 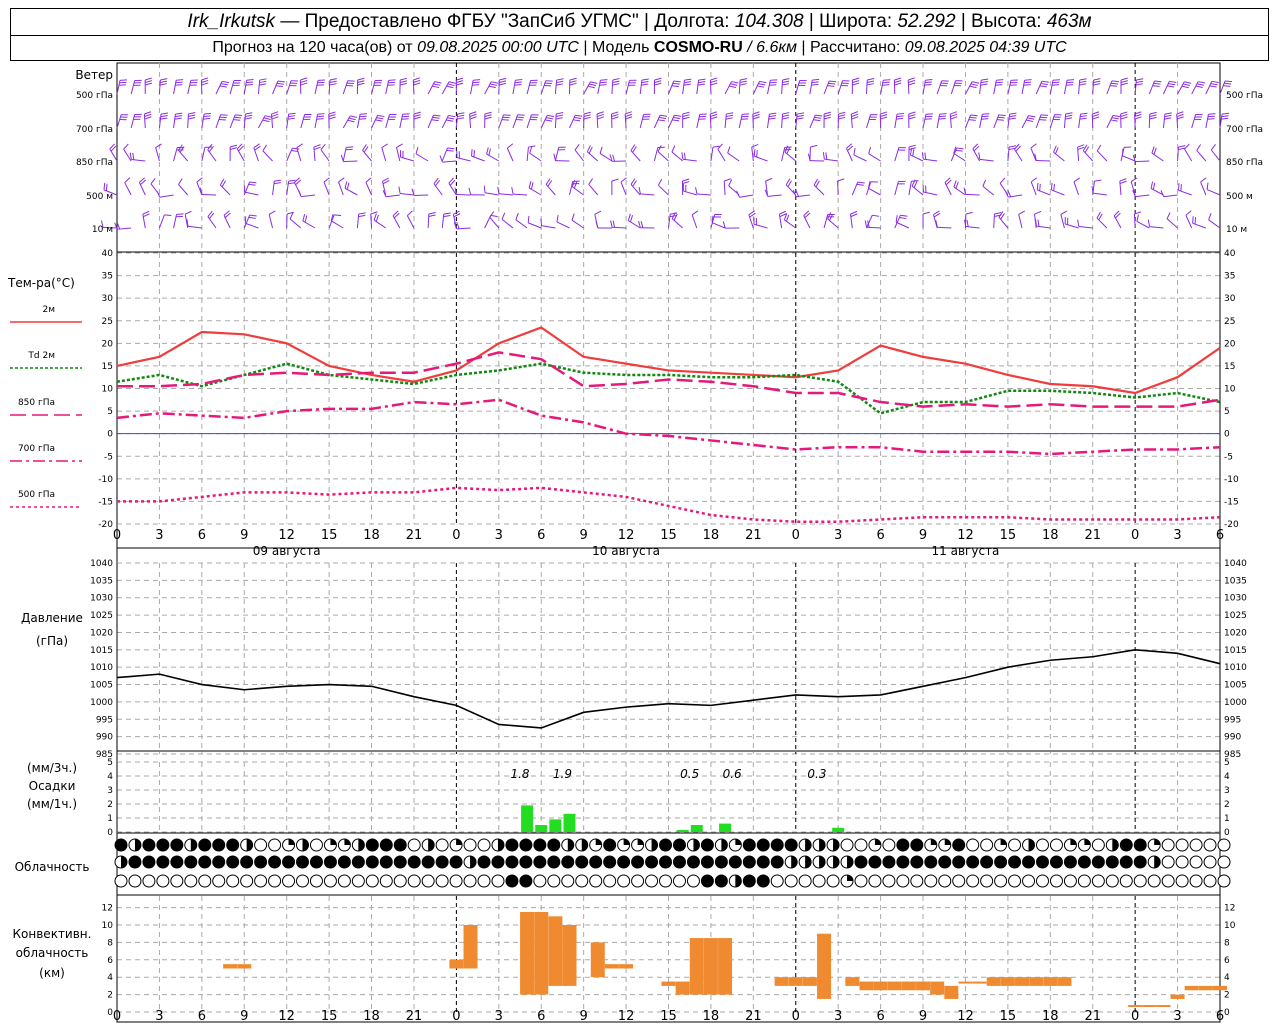 I want to click on temp-tick-left: 35, so click(x=107, y=277).